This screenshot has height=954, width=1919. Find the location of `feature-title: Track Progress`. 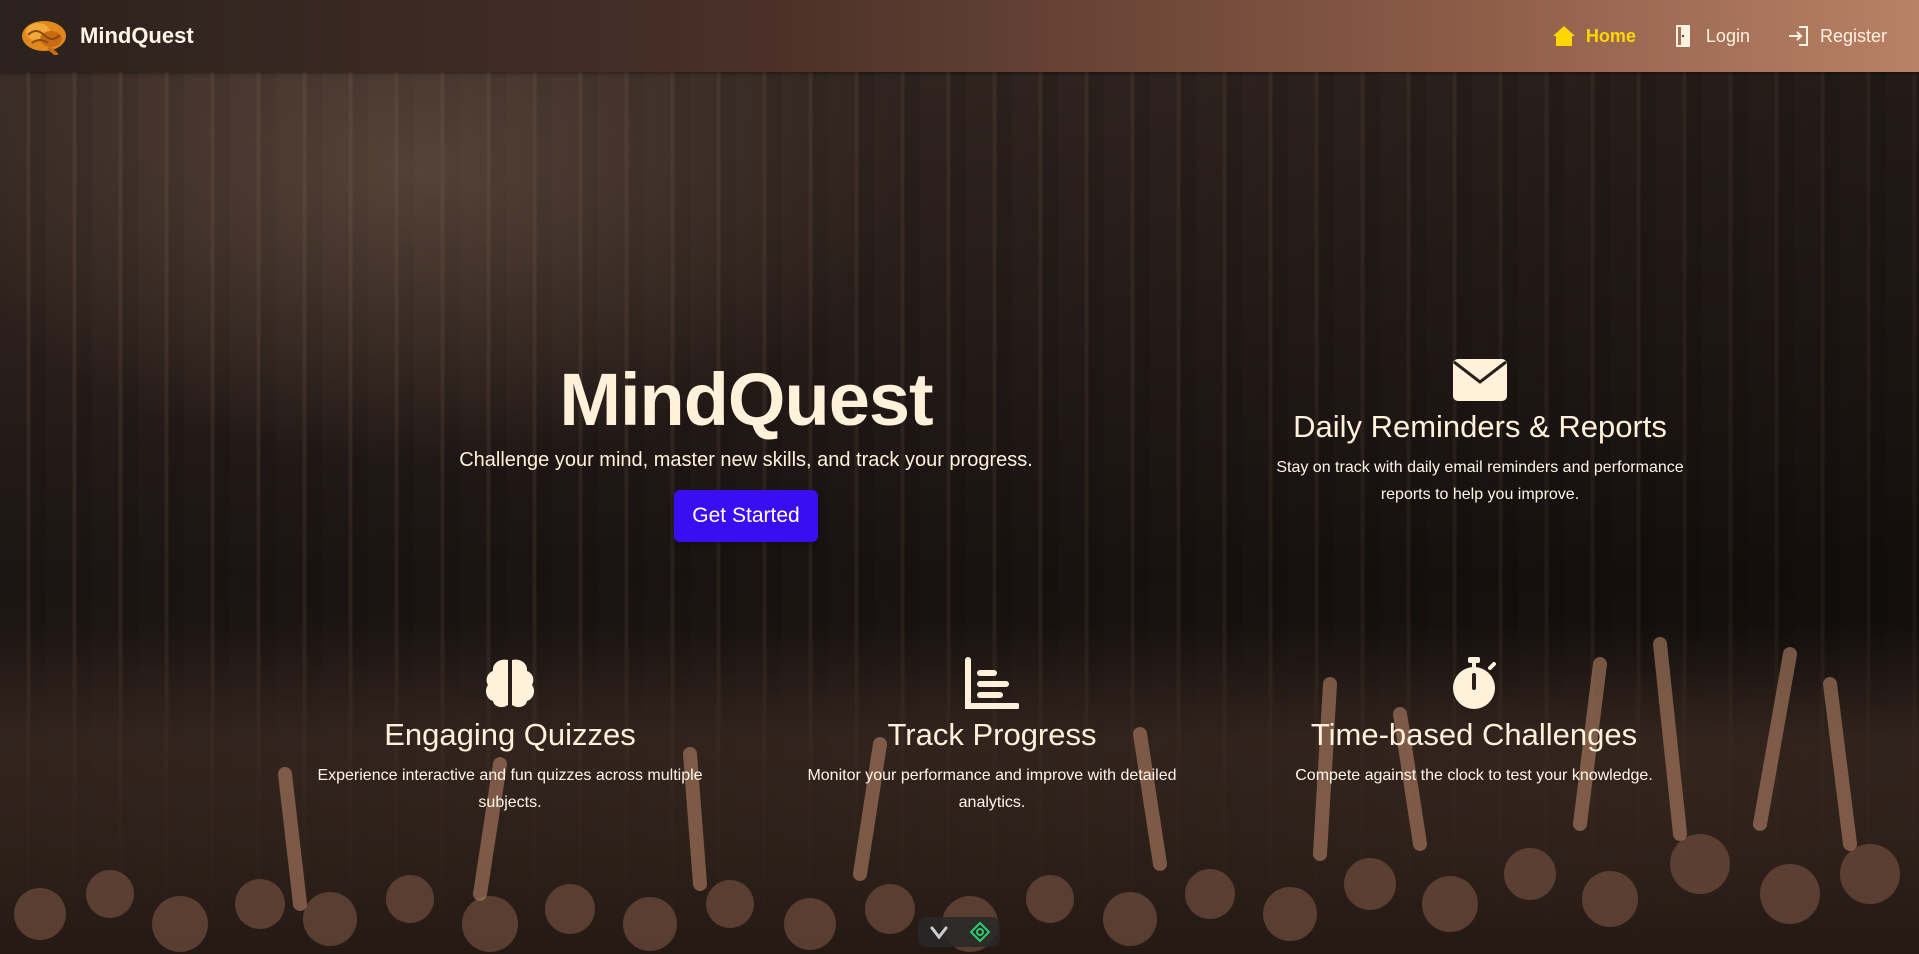

feature-title: Track Progress is located at coordinates (992, 734).